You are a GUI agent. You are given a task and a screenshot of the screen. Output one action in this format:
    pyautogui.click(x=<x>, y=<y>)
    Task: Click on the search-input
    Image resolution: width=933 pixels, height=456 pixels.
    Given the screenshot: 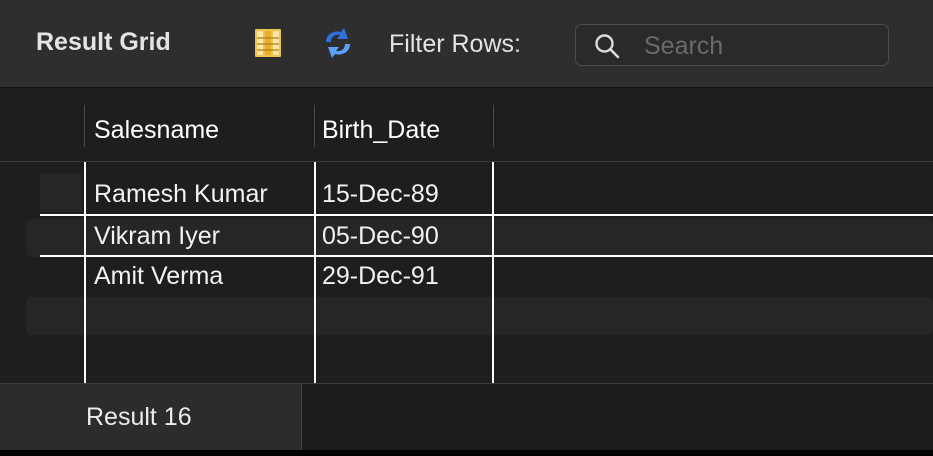 What is the action you would take?
    pyautogui.click(x=759, y=46)
    